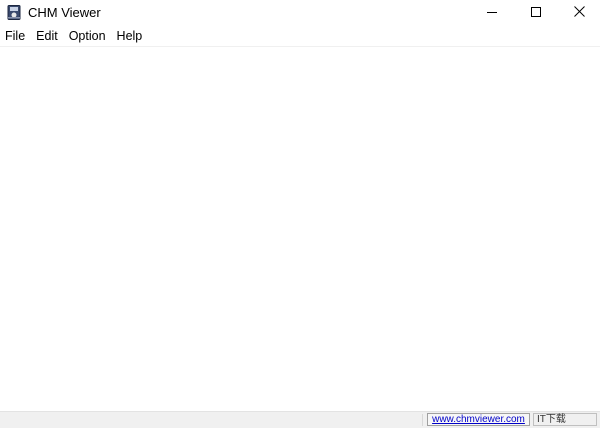 The height and width of the screenshot is (428, 600). Describe the element at coordinates (15, 36) in the screenshot. I see `menu-file: File` at that location.